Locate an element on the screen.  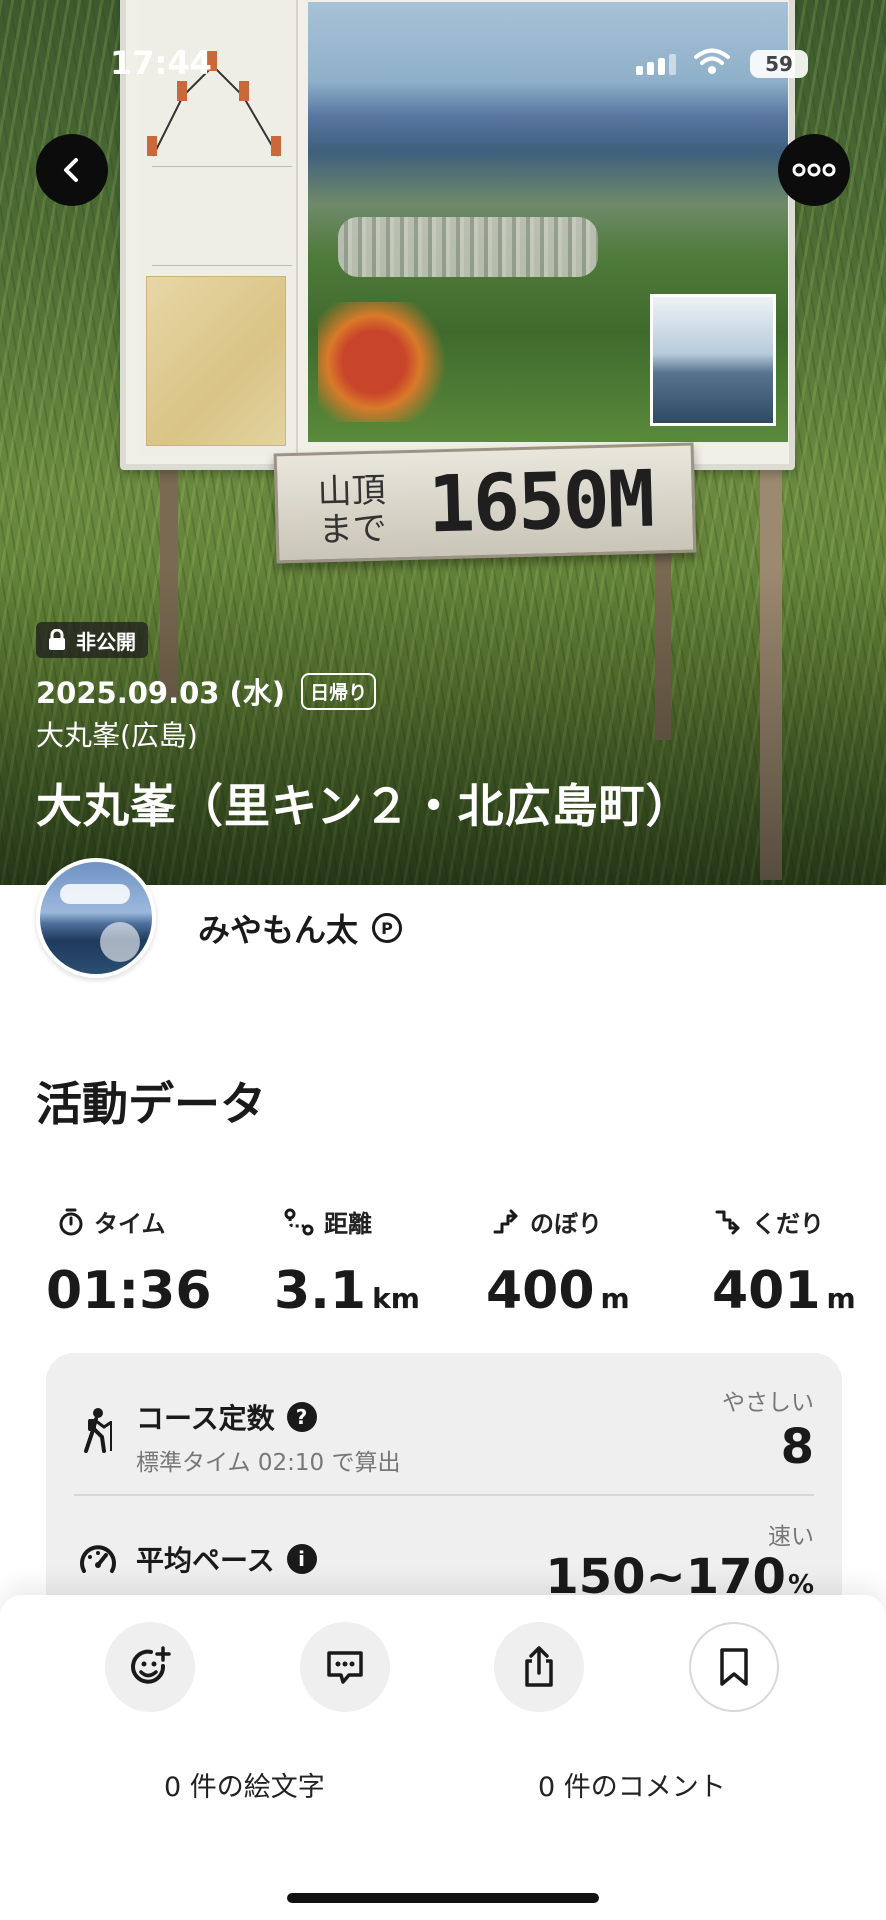
stat-ascent: のぼり 400 m is located at coordinates (558, 1262).